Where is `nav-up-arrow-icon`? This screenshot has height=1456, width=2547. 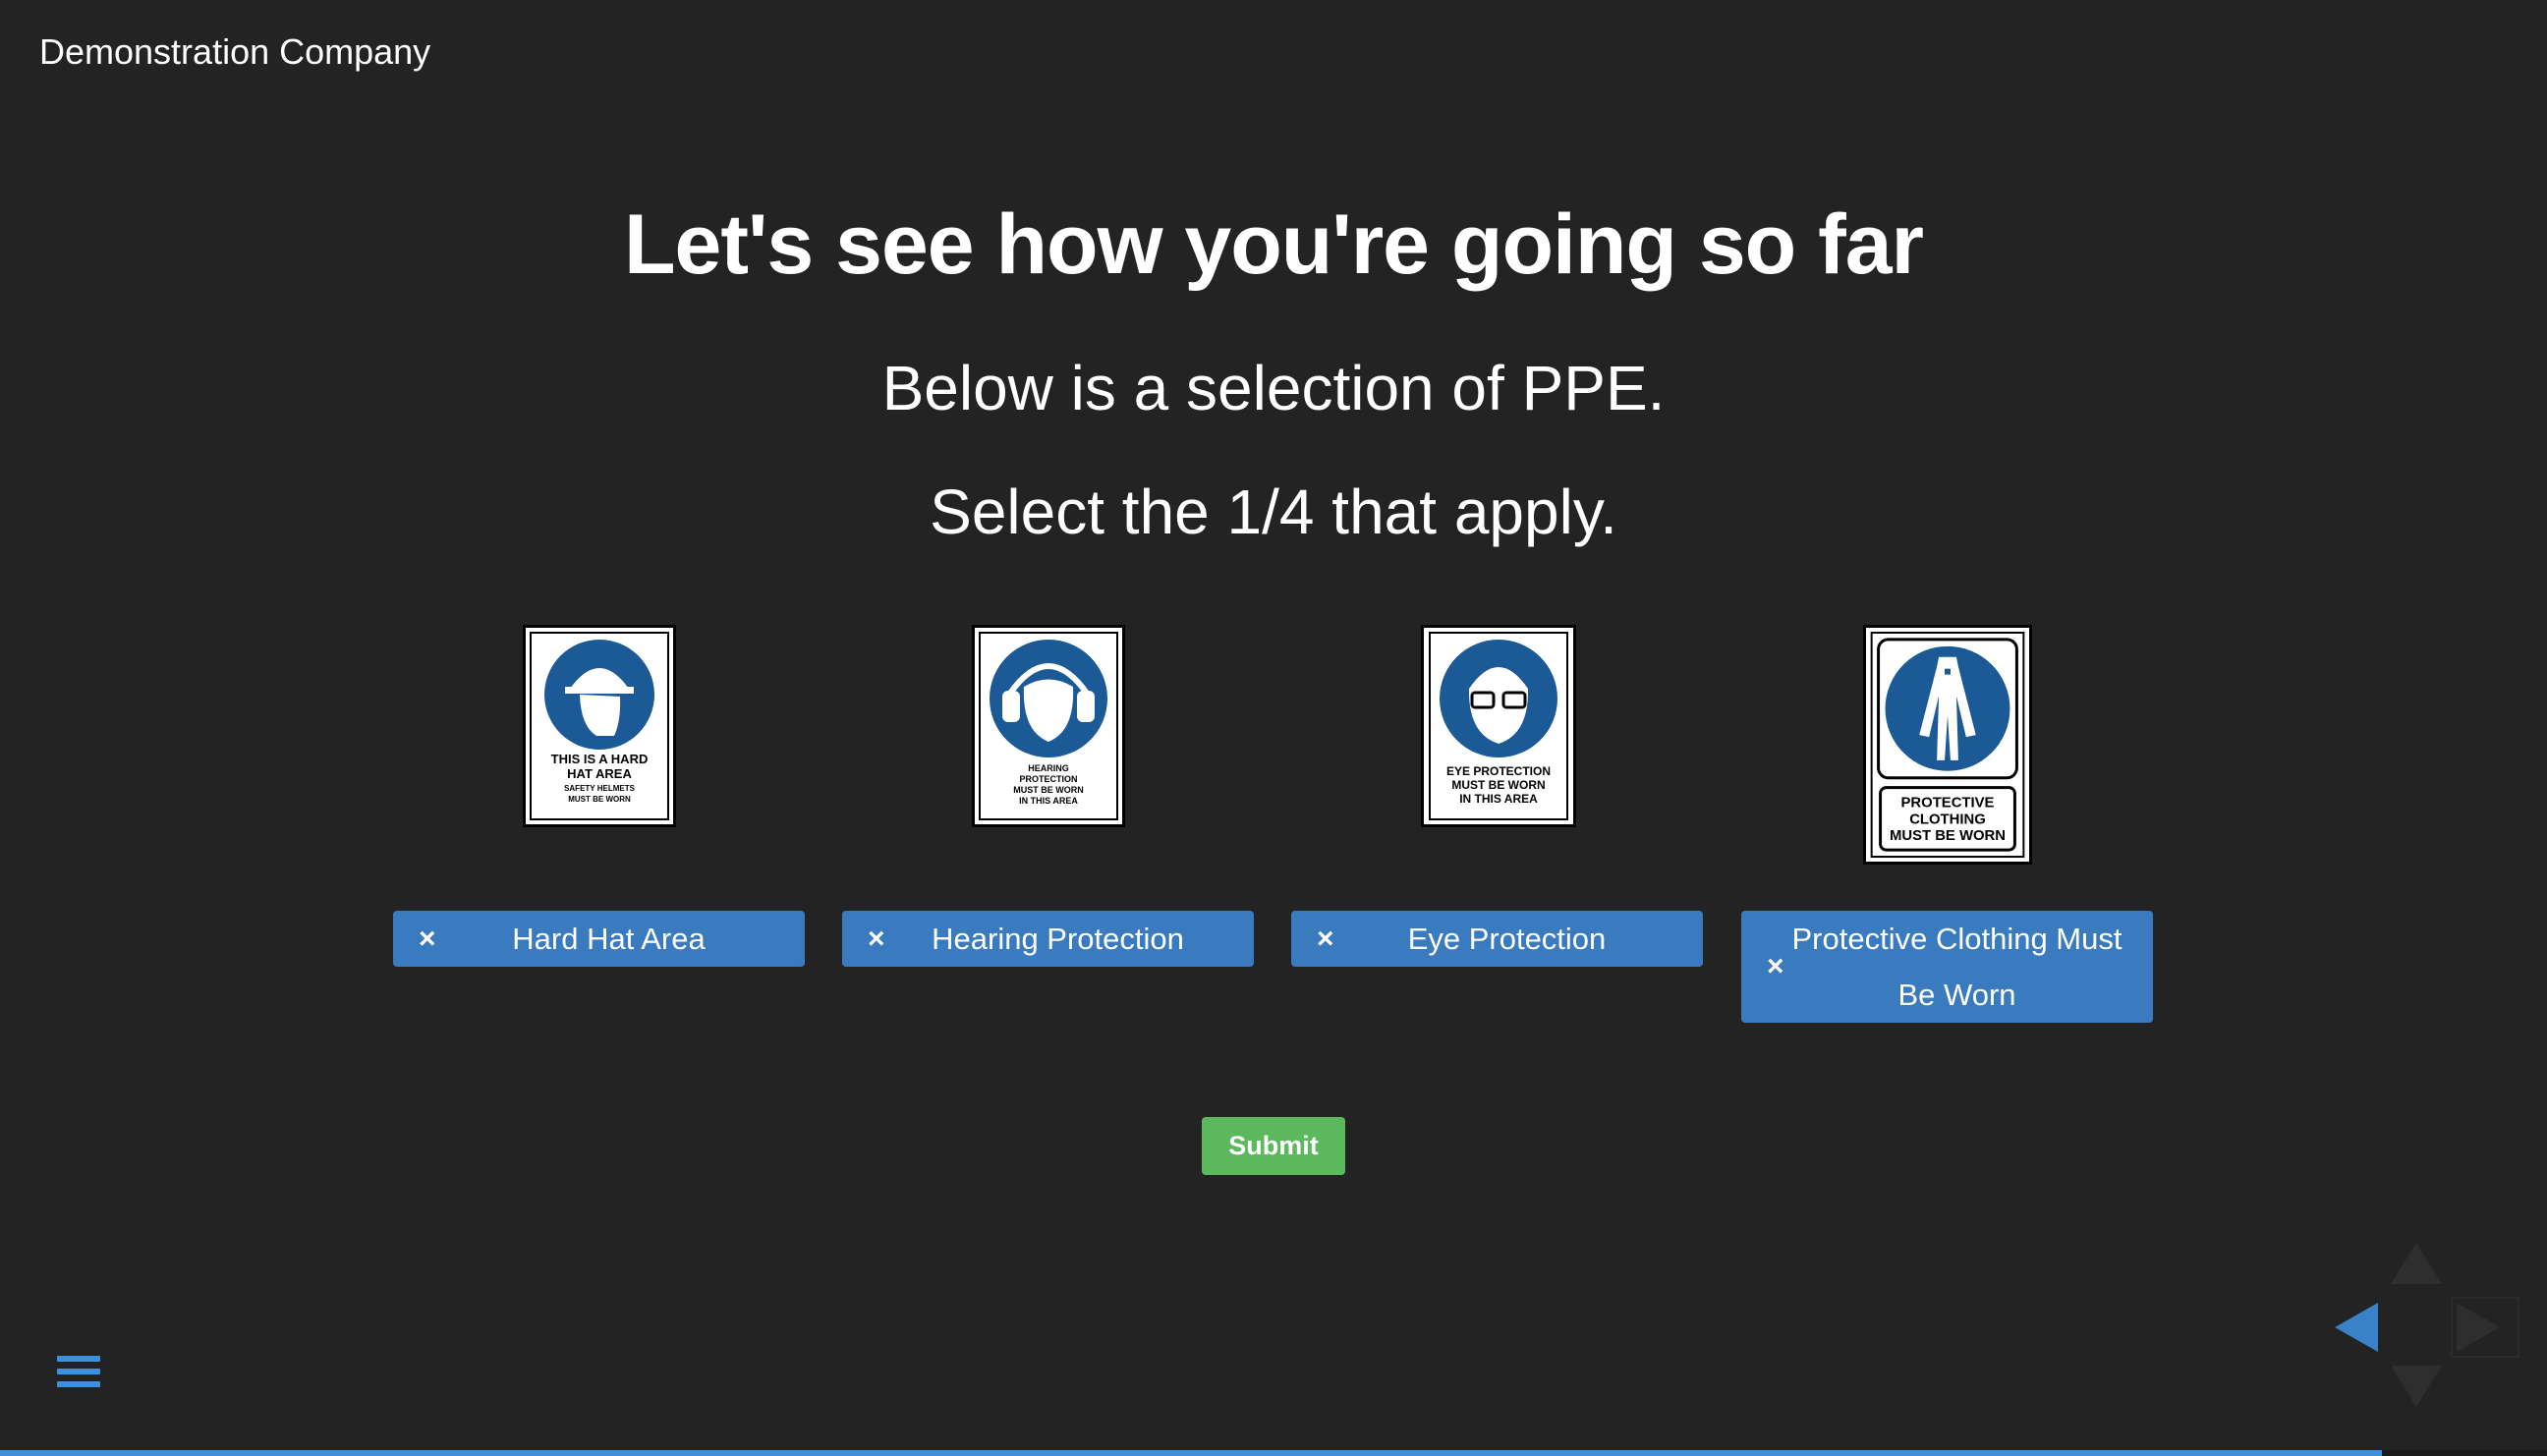 nav-up-arrow-icon is located at coordinates (2416, 1263).